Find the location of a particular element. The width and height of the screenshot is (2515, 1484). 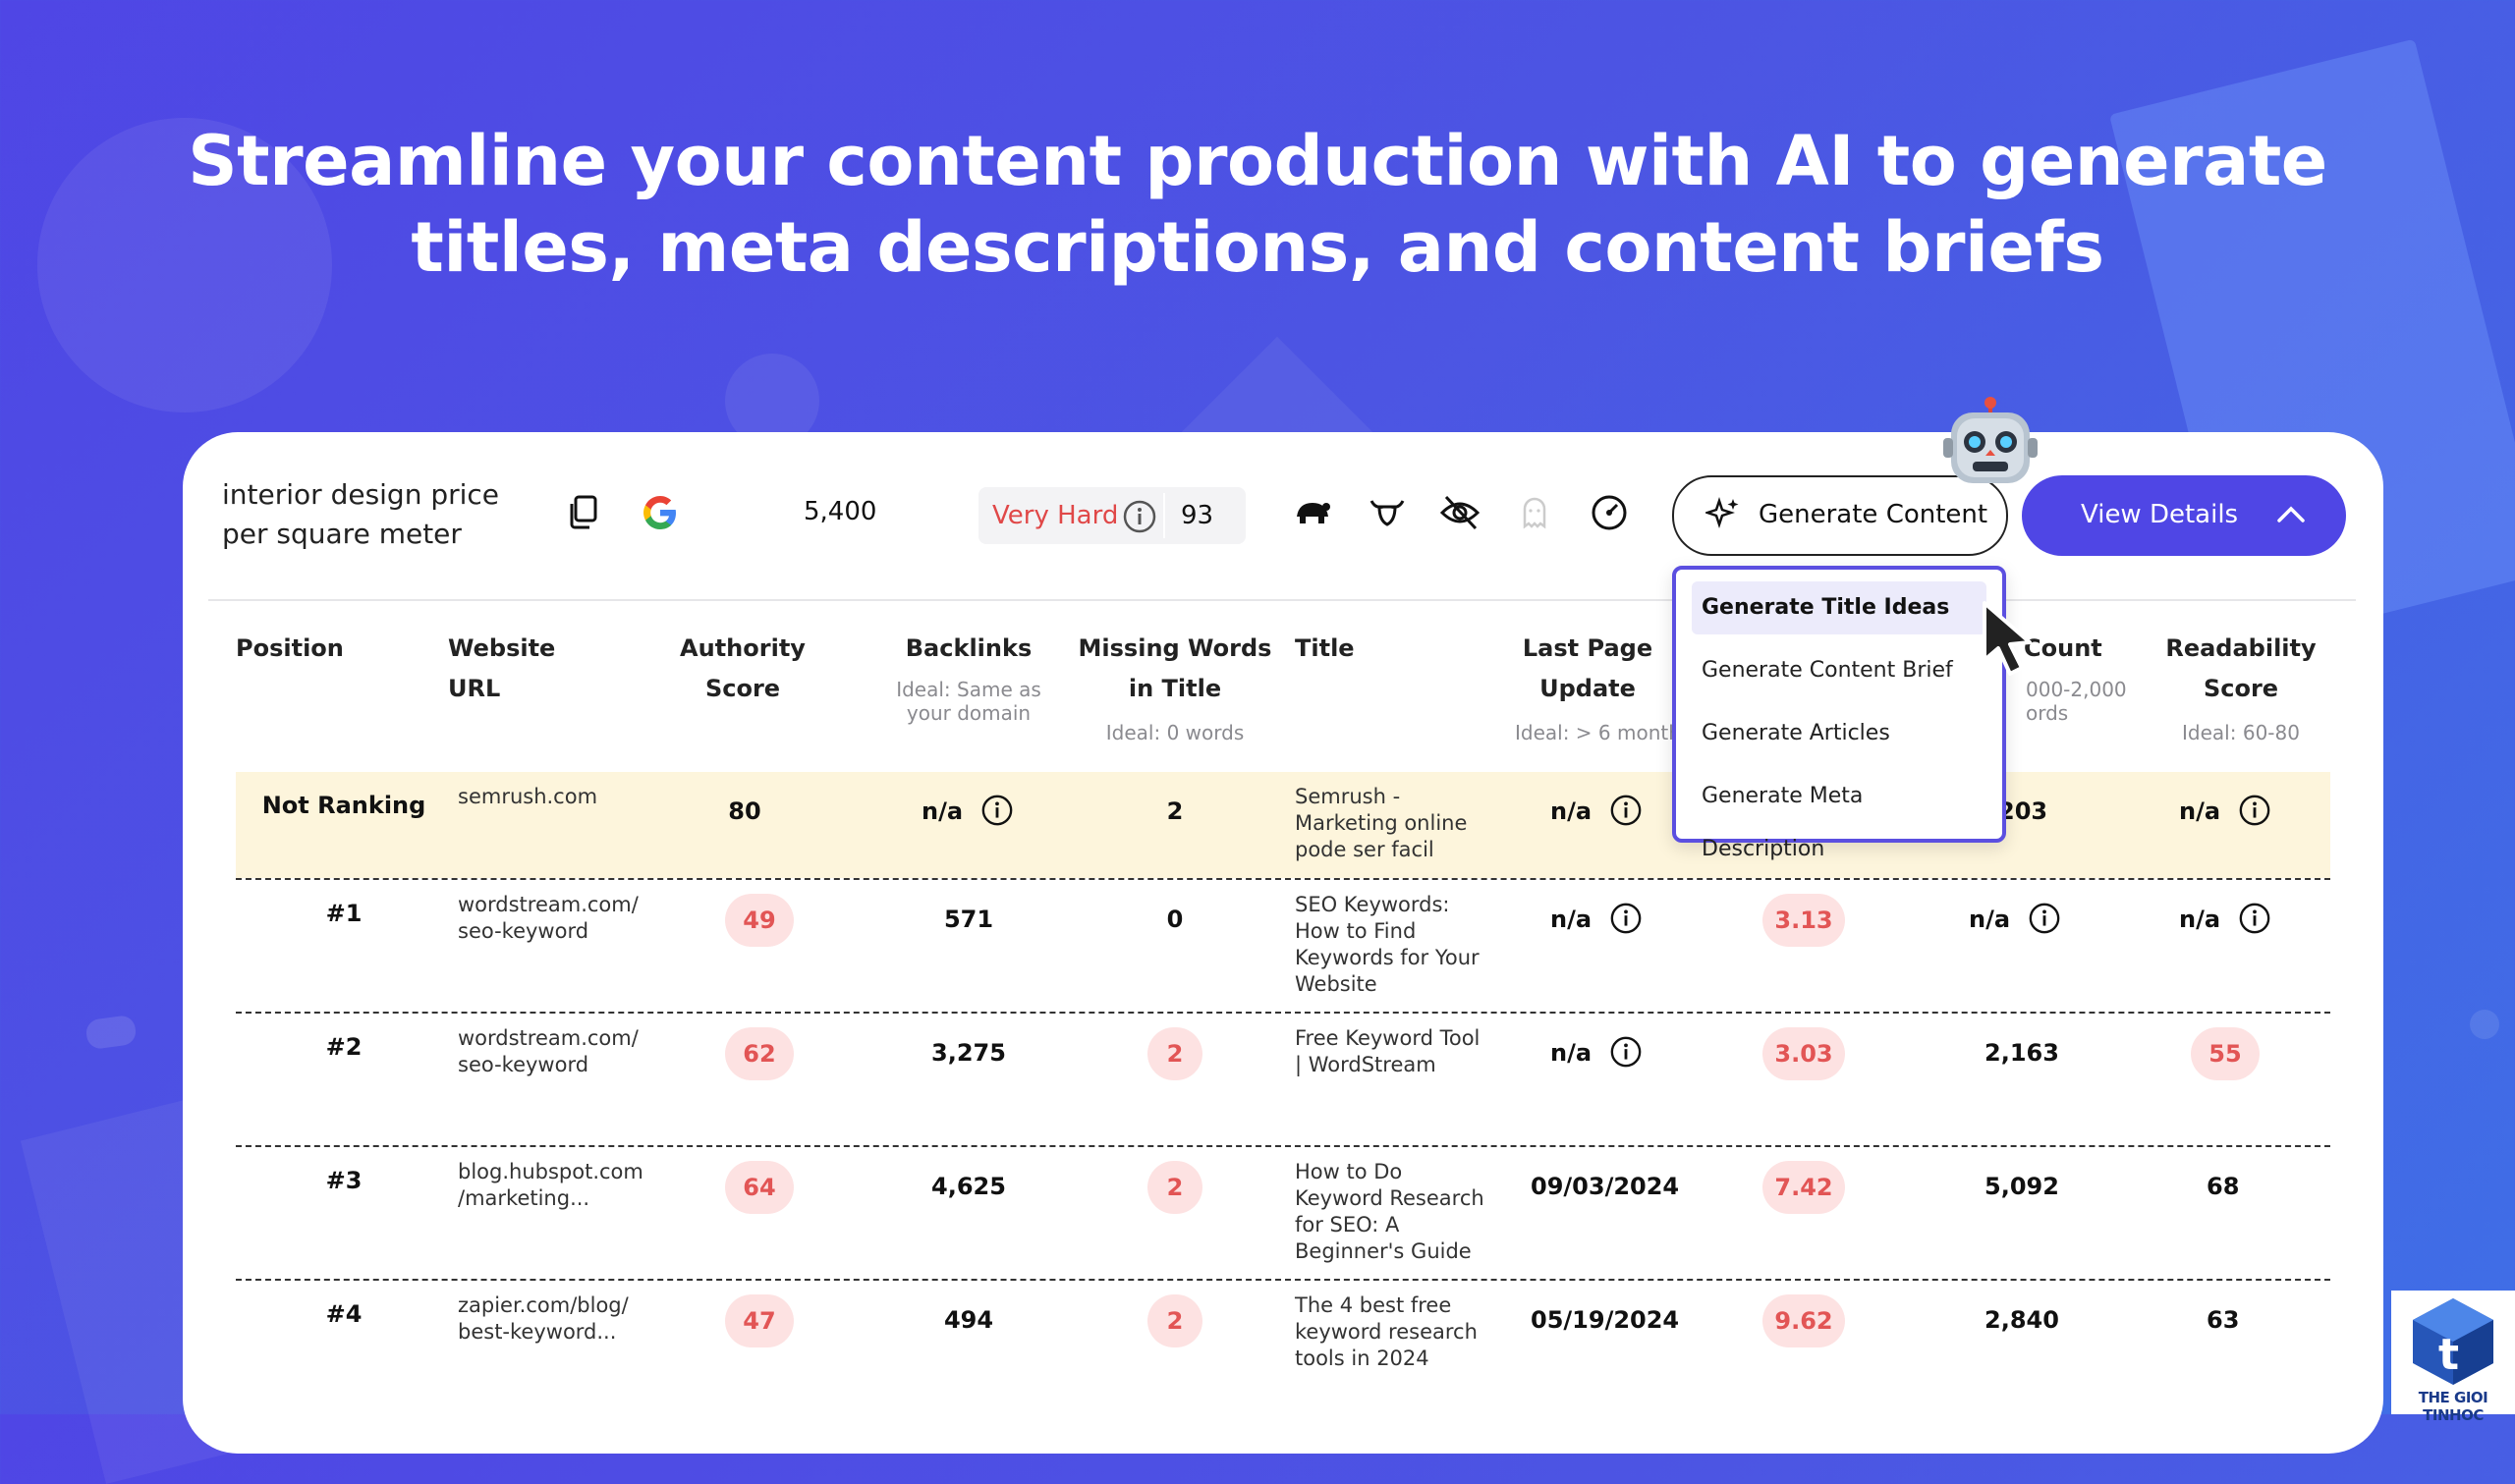

row-position: #4 is located at coordinates (344, 1314).